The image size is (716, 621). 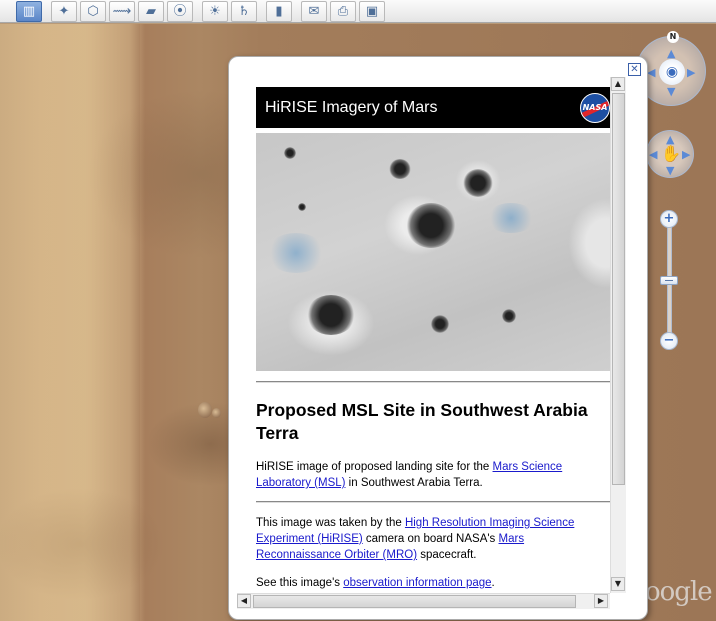 I want to click on scroll-up-button: ▲, so click(x=618, y=84).